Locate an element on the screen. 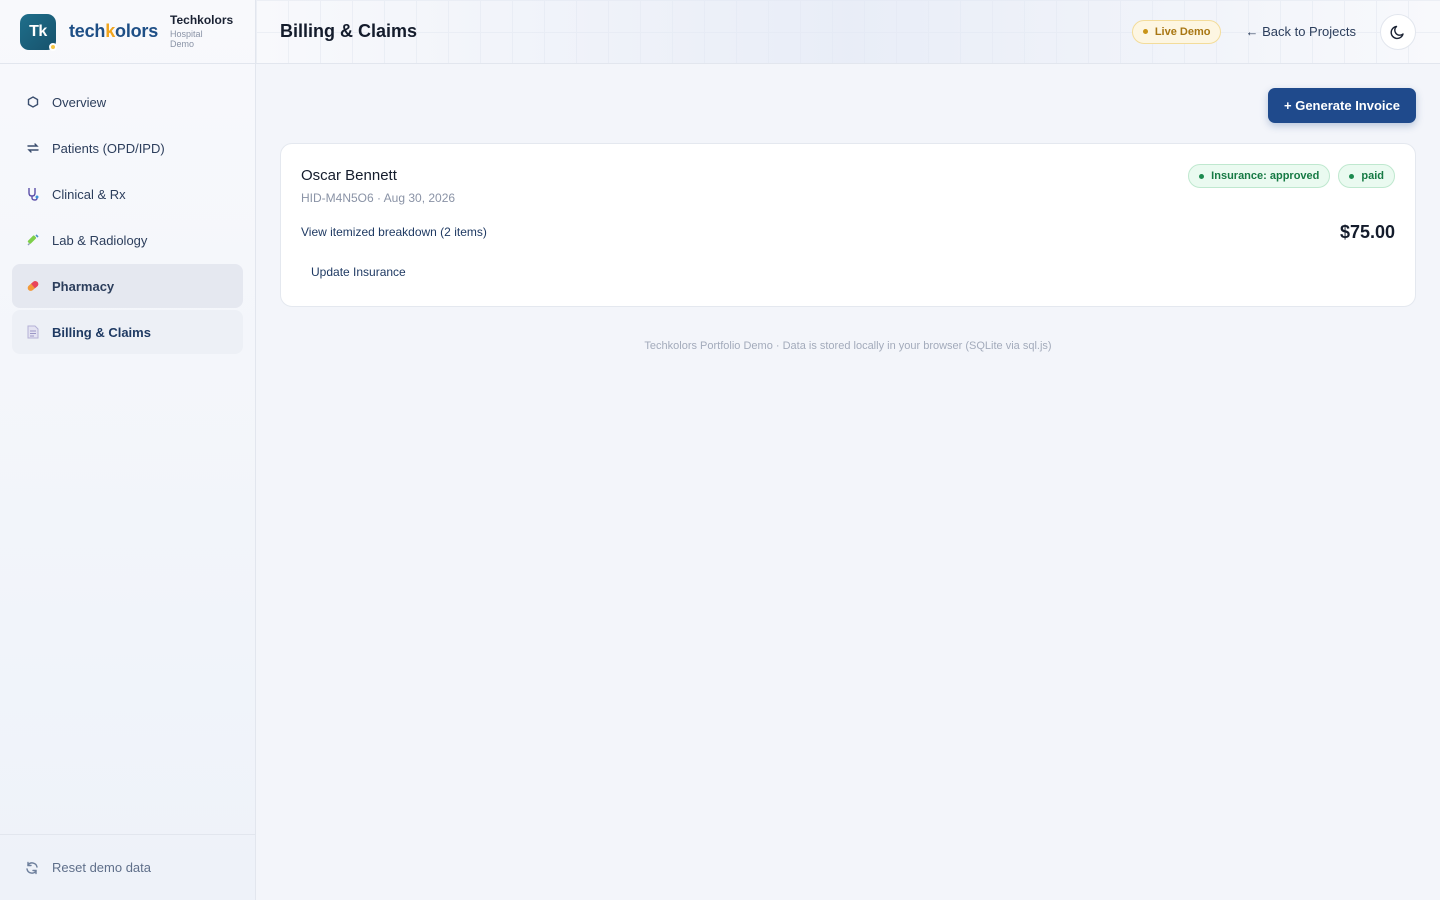  sidebar-item-patients: Patients (OPD/IPD) is located at coordinates (127, 148).